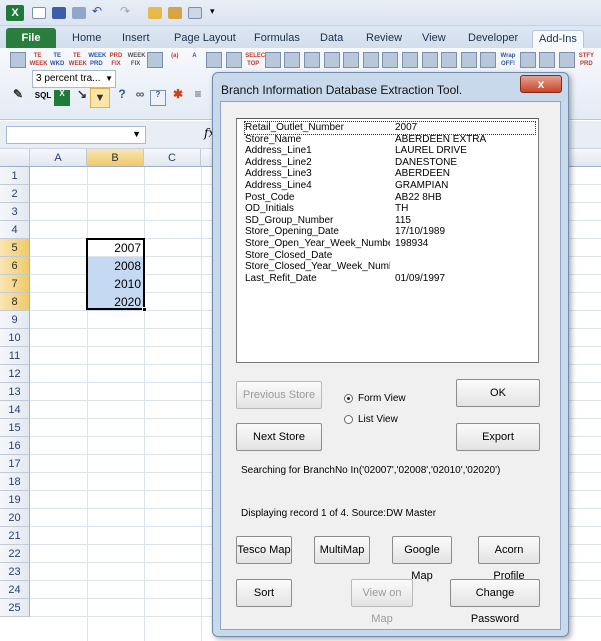 The width and height of the screenshot is (601, 641). I want to click on record-field-row: Address_Line2 DANESTONE, so click(390, 163).